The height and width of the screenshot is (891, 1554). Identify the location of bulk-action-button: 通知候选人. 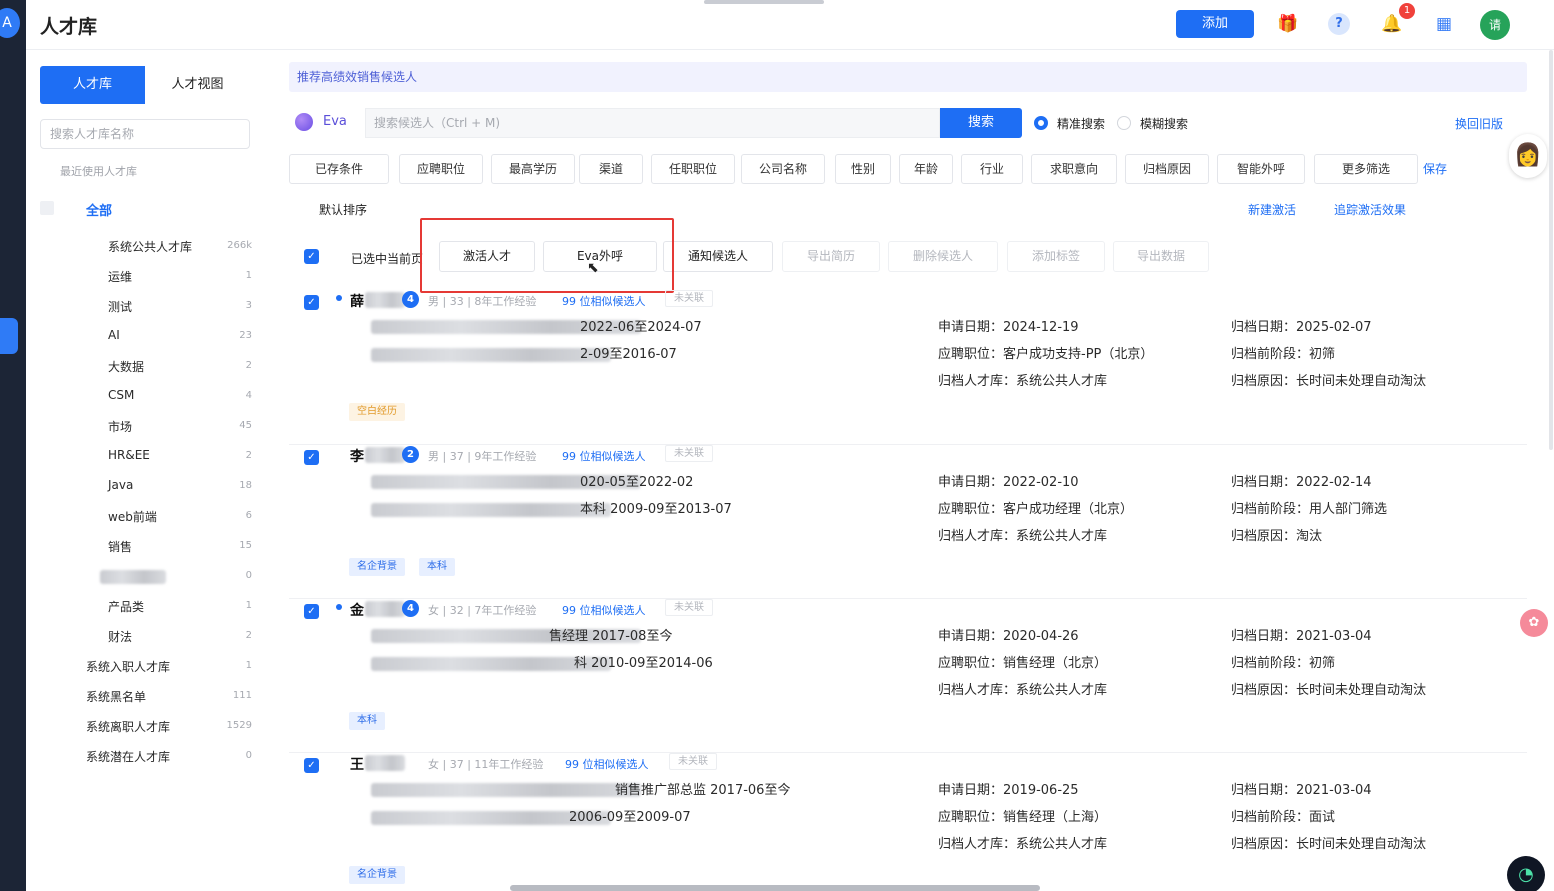
(718, 256).